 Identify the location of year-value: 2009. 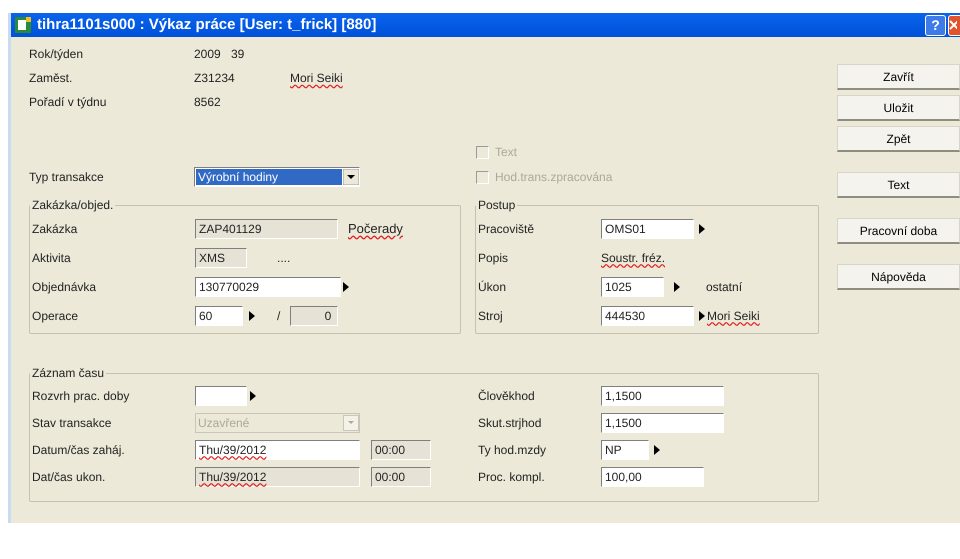
(208, 54).